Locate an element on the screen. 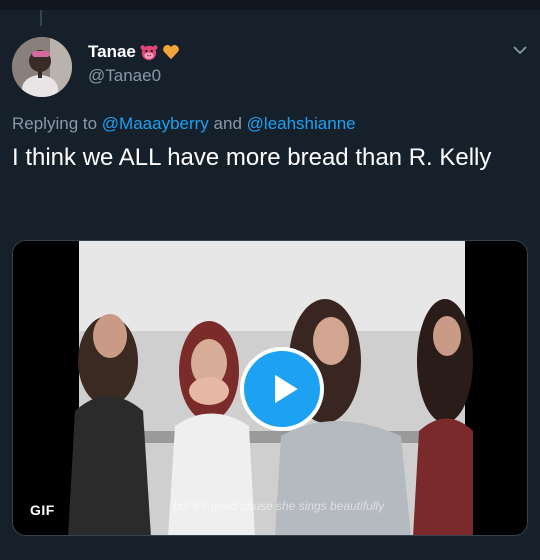 This screenshot has width=540, height=560. replying-to-label: Replying to is located at coordinates (55, 123).